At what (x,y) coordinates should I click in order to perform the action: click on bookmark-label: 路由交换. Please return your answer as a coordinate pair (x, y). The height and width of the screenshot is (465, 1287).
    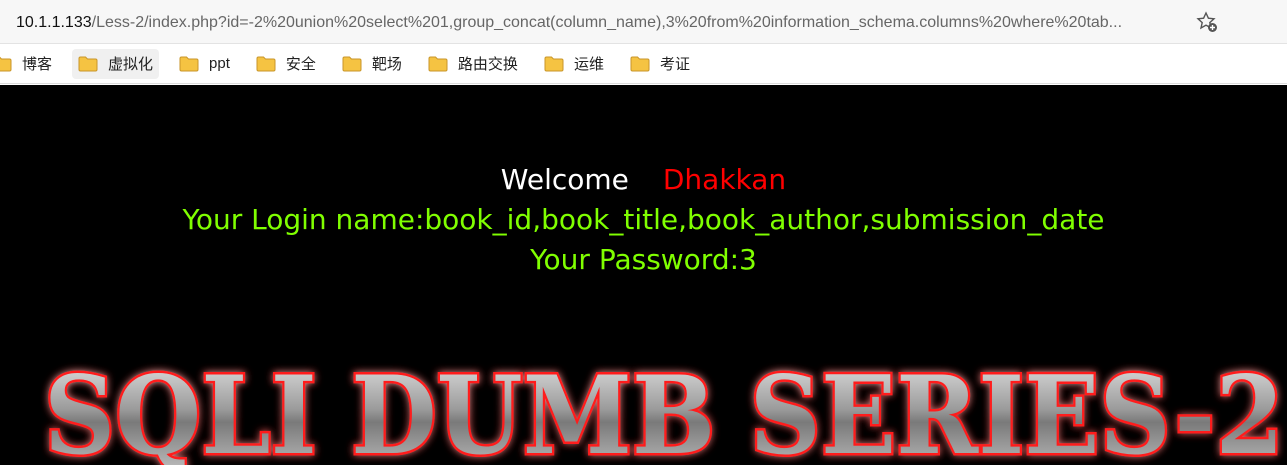
    Looking at the image, I should click on (487, 64).